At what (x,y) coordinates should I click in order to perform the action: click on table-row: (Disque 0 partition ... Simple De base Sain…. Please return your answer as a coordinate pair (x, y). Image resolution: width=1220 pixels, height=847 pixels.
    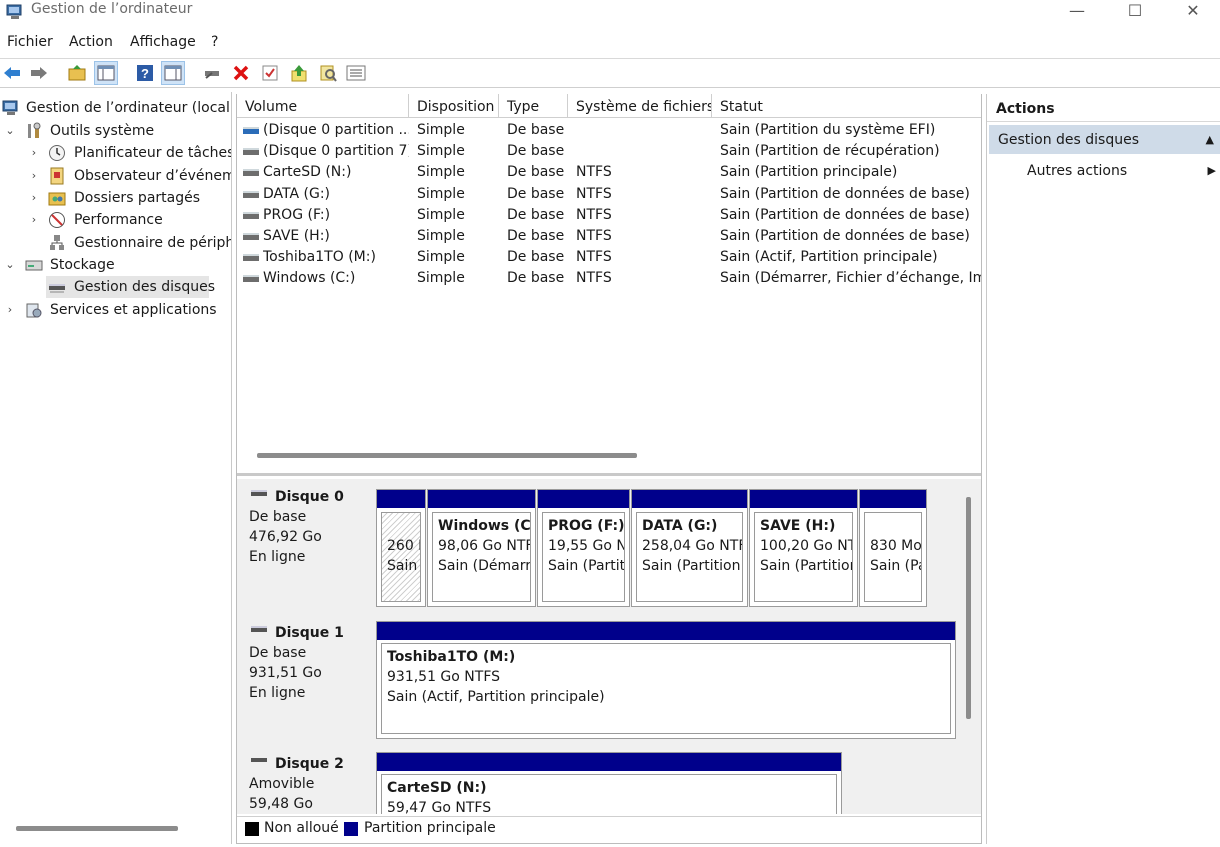
    Looking at the image, I should click on (609, 130).